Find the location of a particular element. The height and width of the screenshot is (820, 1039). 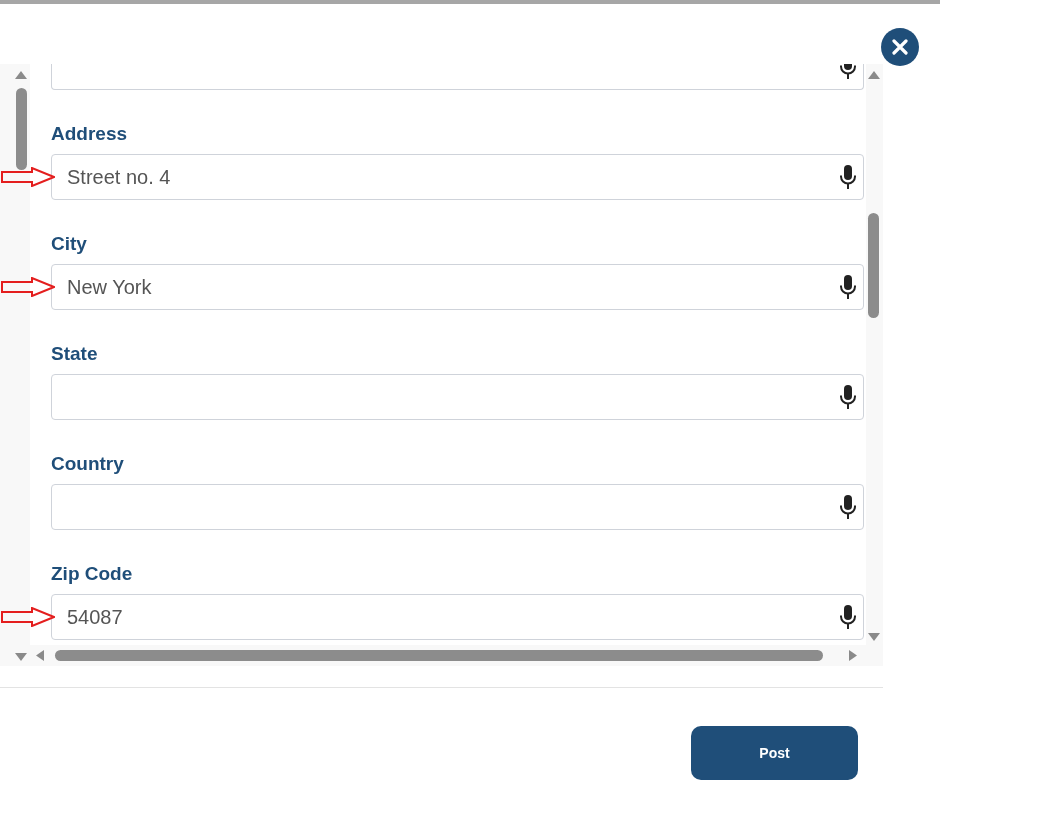

scroll-right-arrow-icon is located at coordinates (853, 655).